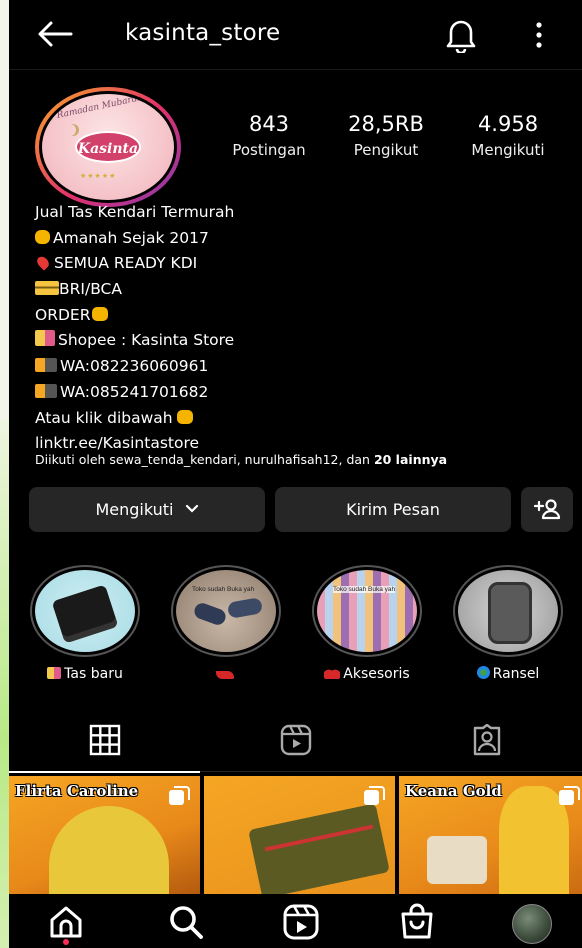 This screenshot has width=582, height=948. What do you see at coordinates (70, 130) in the screenshot?
I see `crescent-moon-icon` at bounding box center [70, 130].